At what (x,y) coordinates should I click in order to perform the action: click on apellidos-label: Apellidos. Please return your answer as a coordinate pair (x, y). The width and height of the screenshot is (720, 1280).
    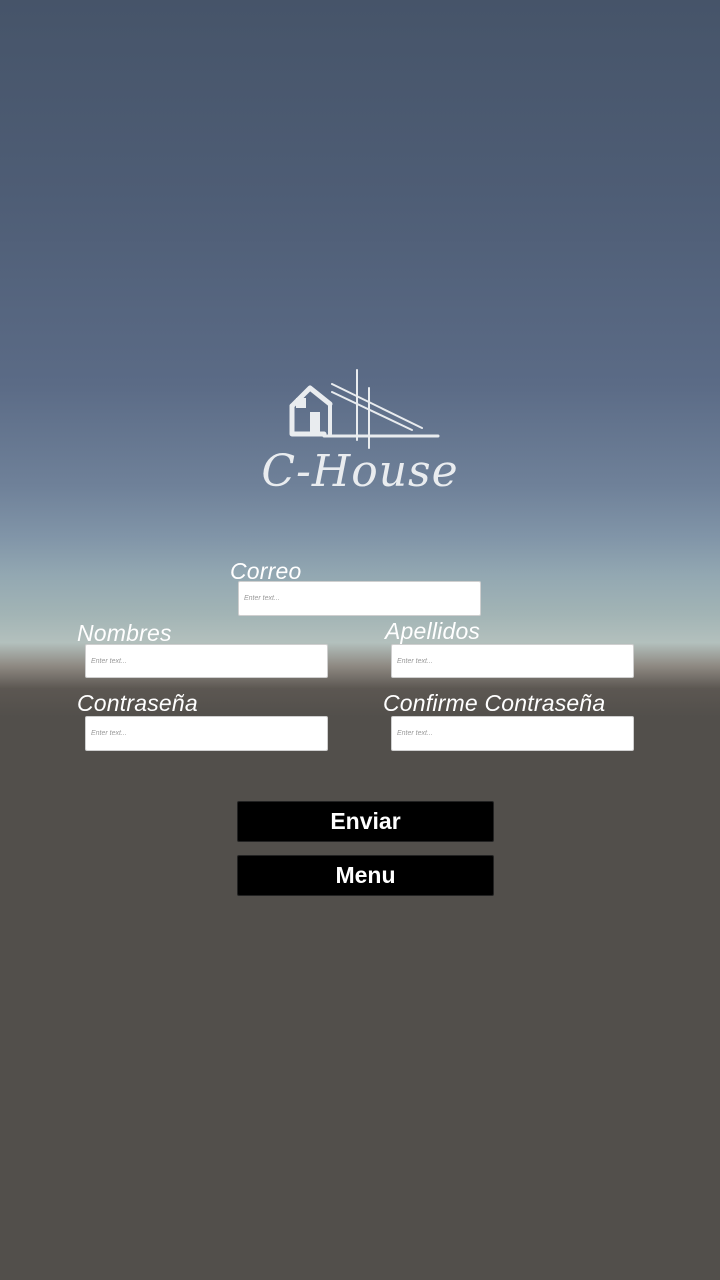
    Looking at the image, I should click on (433, 631).